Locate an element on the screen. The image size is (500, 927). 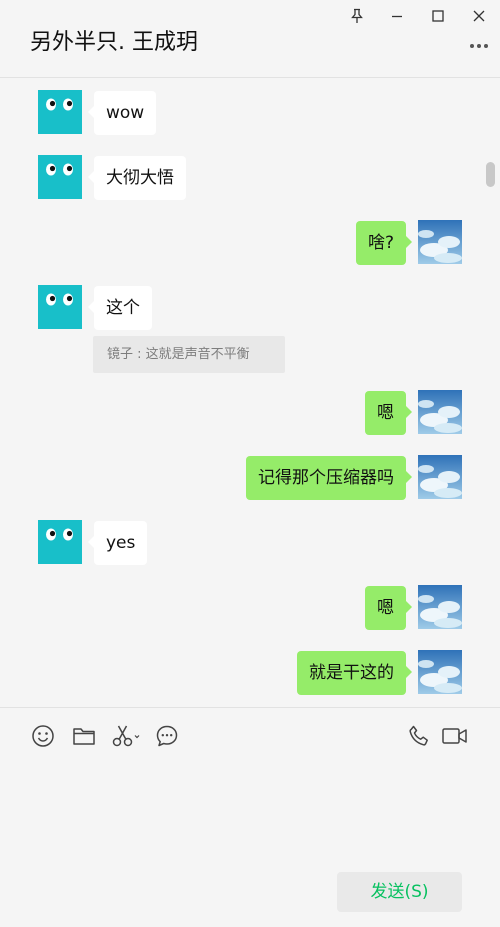
minimize-button is located at coordinates (397, 16).